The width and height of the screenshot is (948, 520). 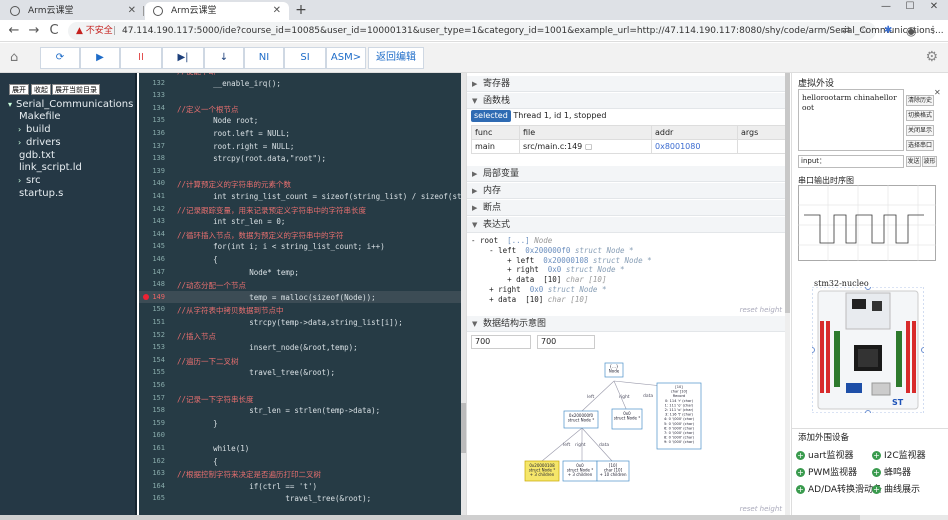 What do you see at coordinates (628, 101) in the screenshot?
I see `callstack-section-header: ▼ 函数栈` at bounding box center [628, 101].